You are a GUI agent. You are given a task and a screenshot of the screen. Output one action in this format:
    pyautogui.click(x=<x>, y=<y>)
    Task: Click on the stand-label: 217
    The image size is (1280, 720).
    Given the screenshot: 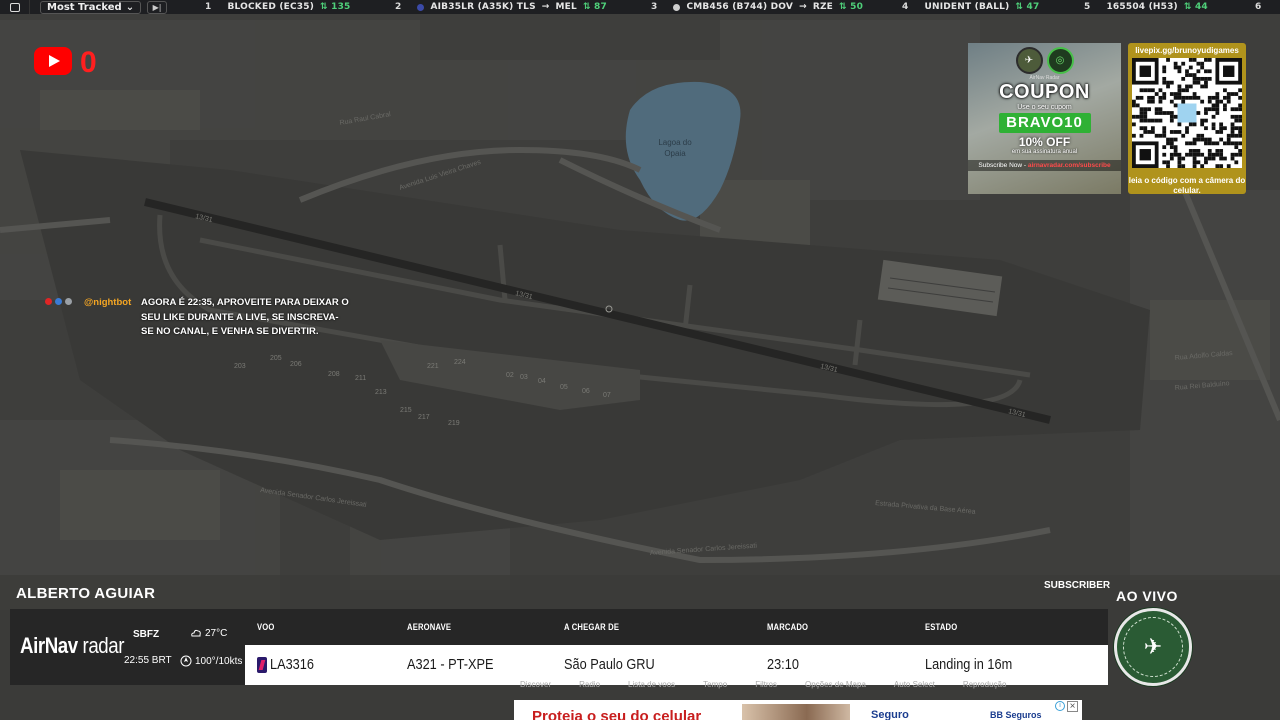 What is the action you would take?
    pyautogui.click(x=424, y=417)
    